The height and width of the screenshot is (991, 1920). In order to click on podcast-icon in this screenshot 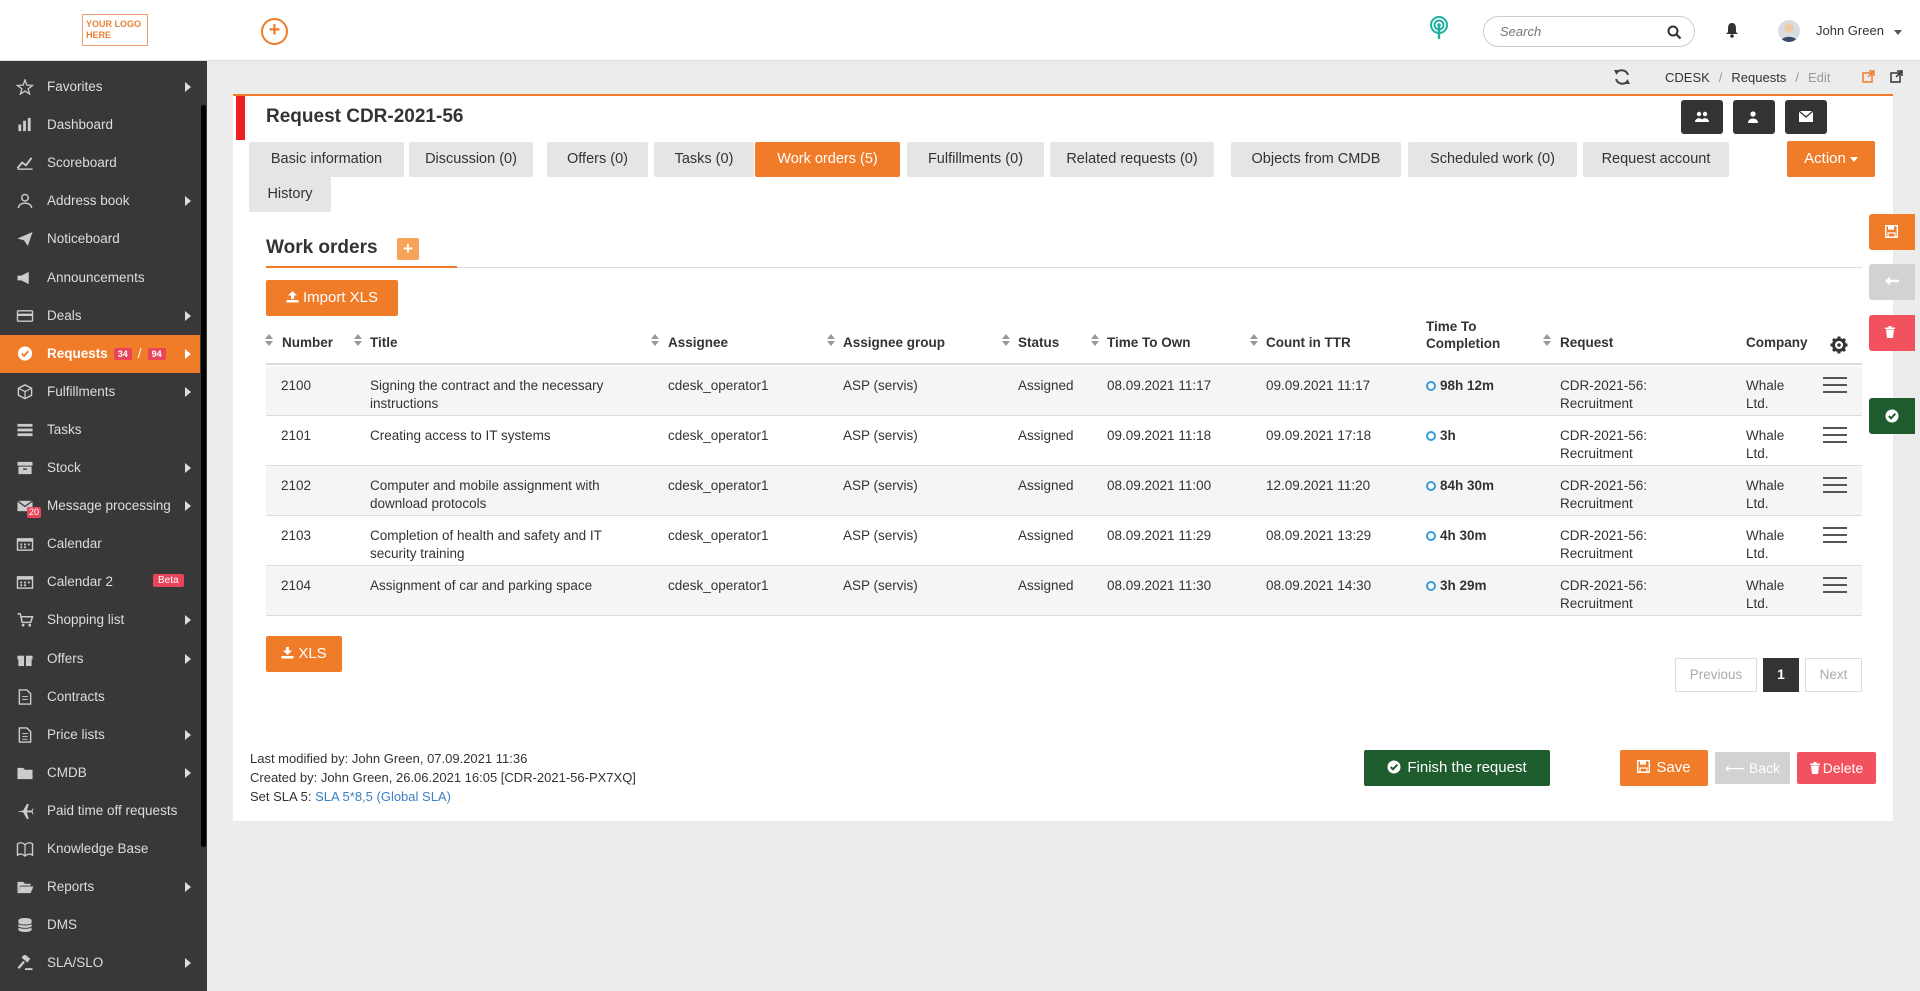, I will do `click(1440, 28)`.